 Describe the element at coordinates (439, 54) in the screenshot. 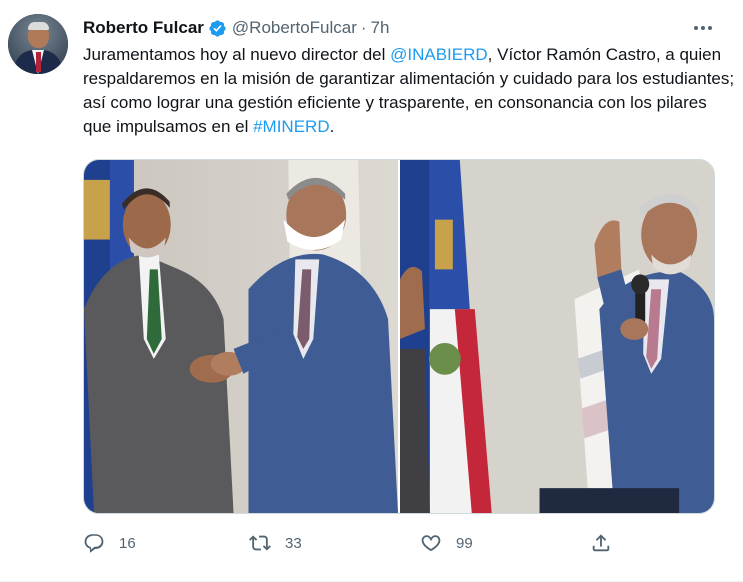

I see `mention-link: @INABIERD` at that location.